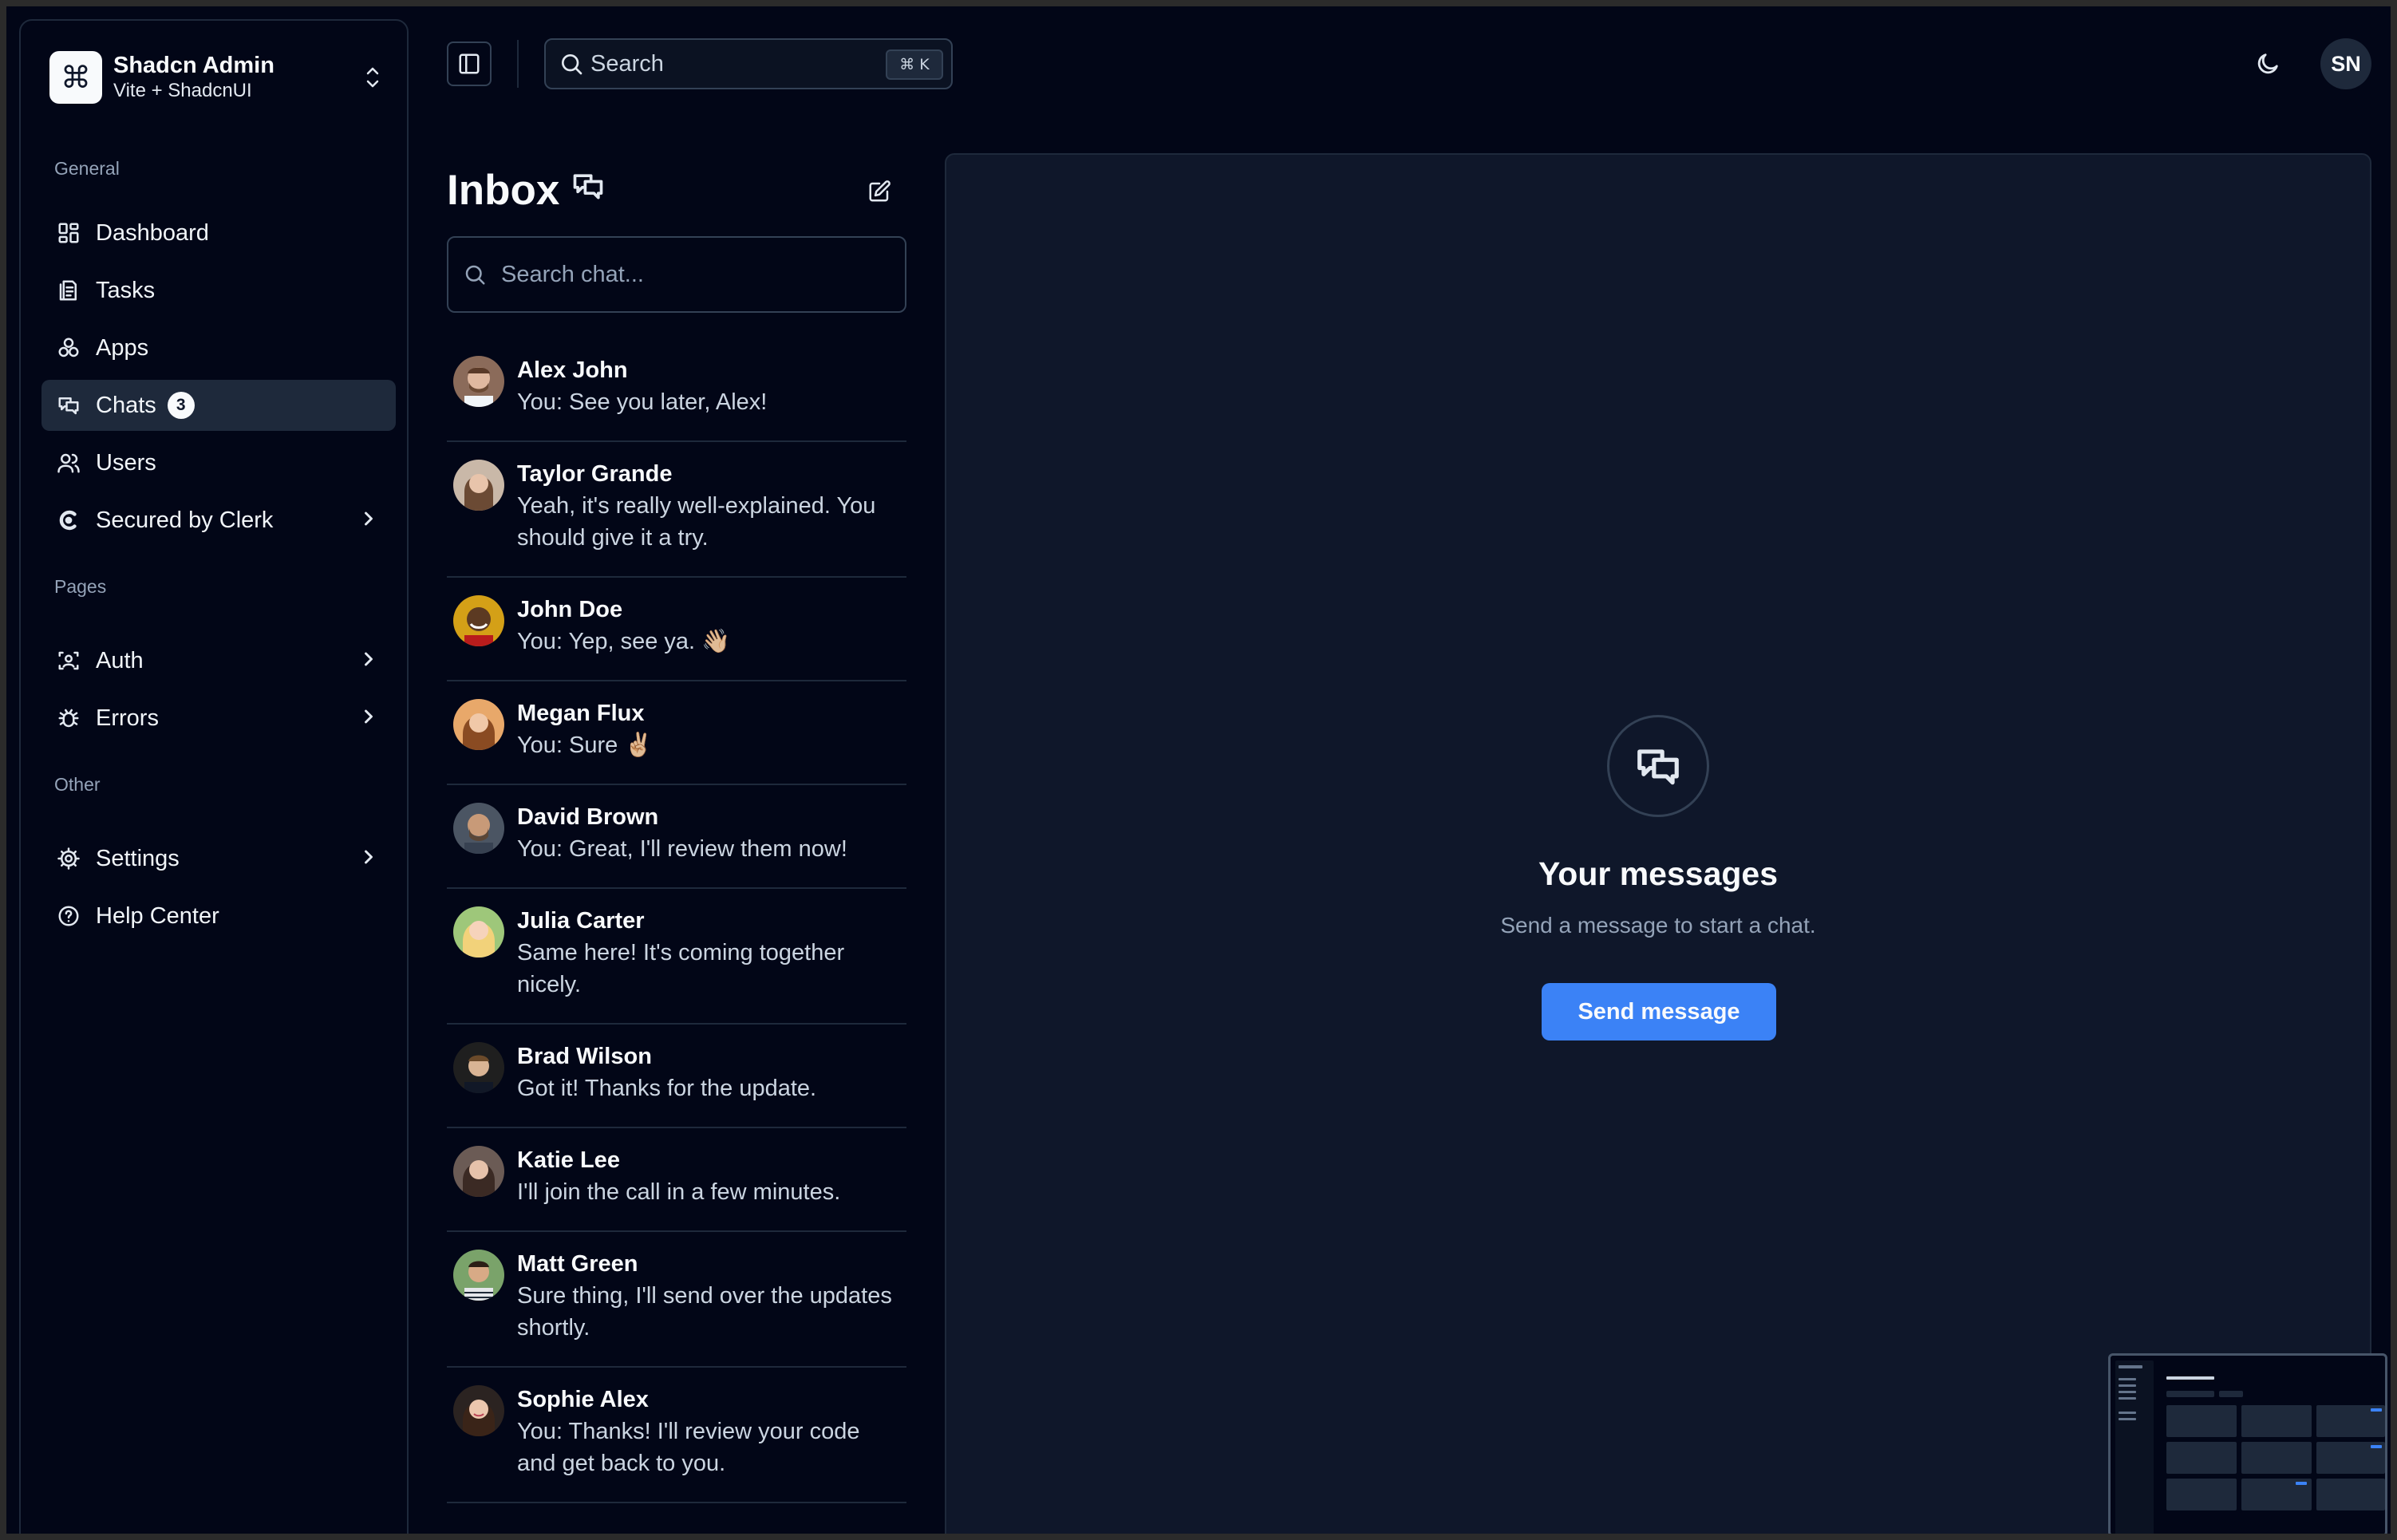 Image resolution: width=2397 pixels, height=1540 pixels. Describe the element at coordinates (585, 745) in the screenshot. I see `chat-last-message: You: Sure ✌🏼` at that location.